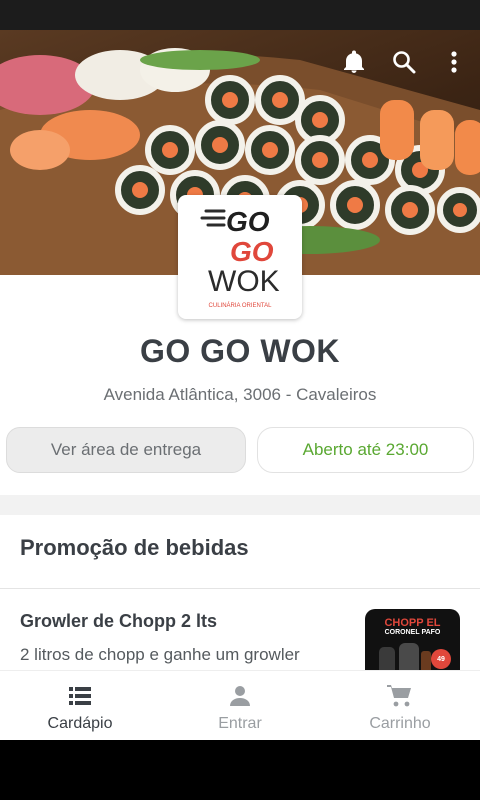  Describe the element at coordinates (400, 696) in the screenshot. I see `cart-icon` at that location.